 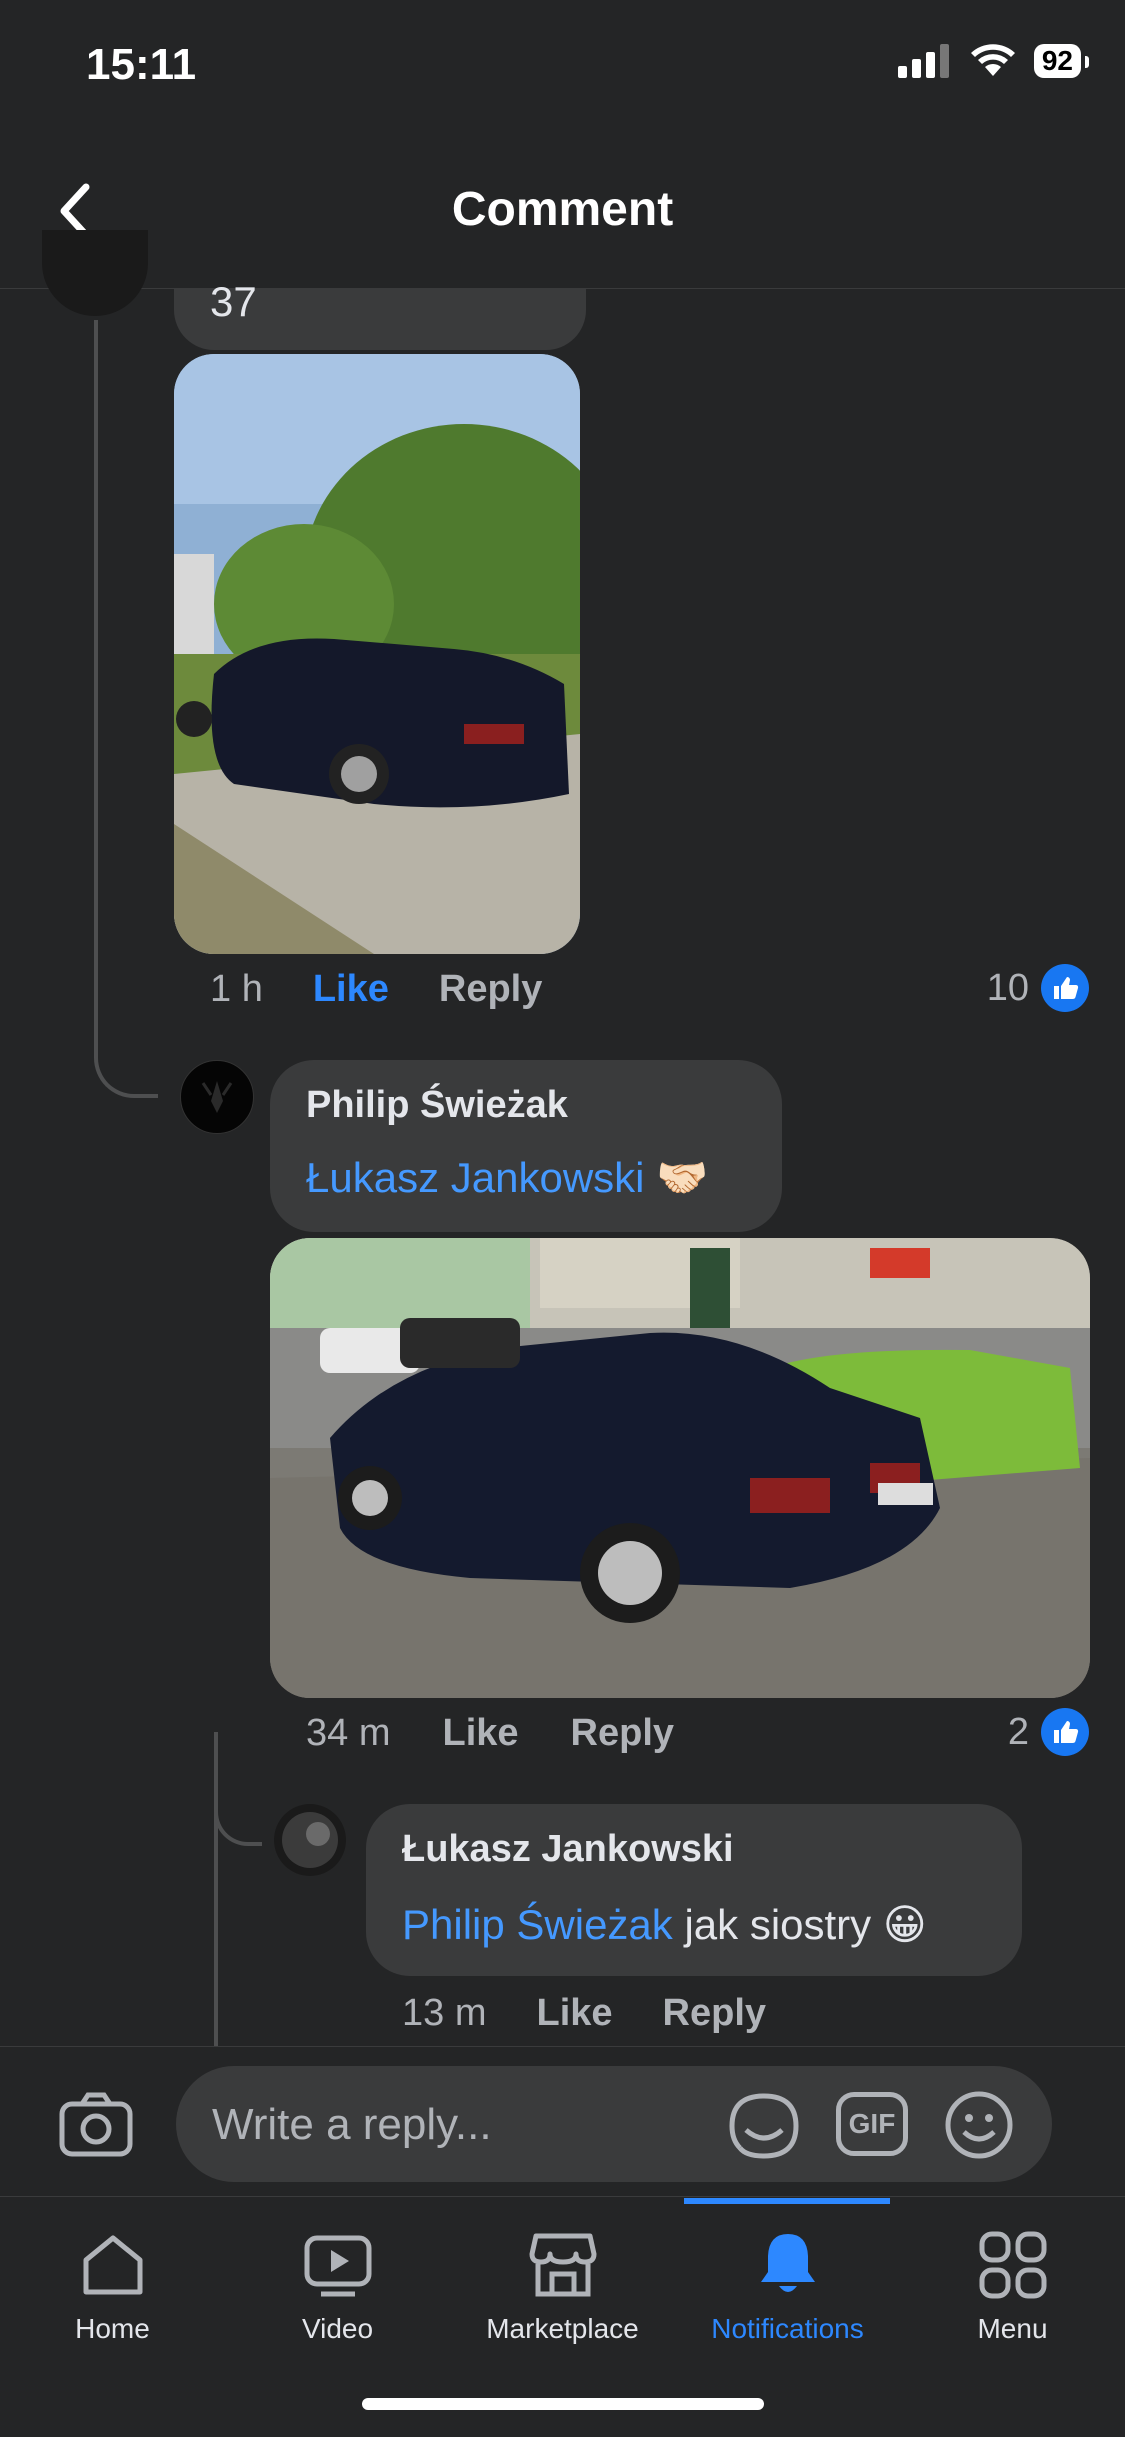 I want to click on gif-button: GIF, so click(x=872, y=2124).